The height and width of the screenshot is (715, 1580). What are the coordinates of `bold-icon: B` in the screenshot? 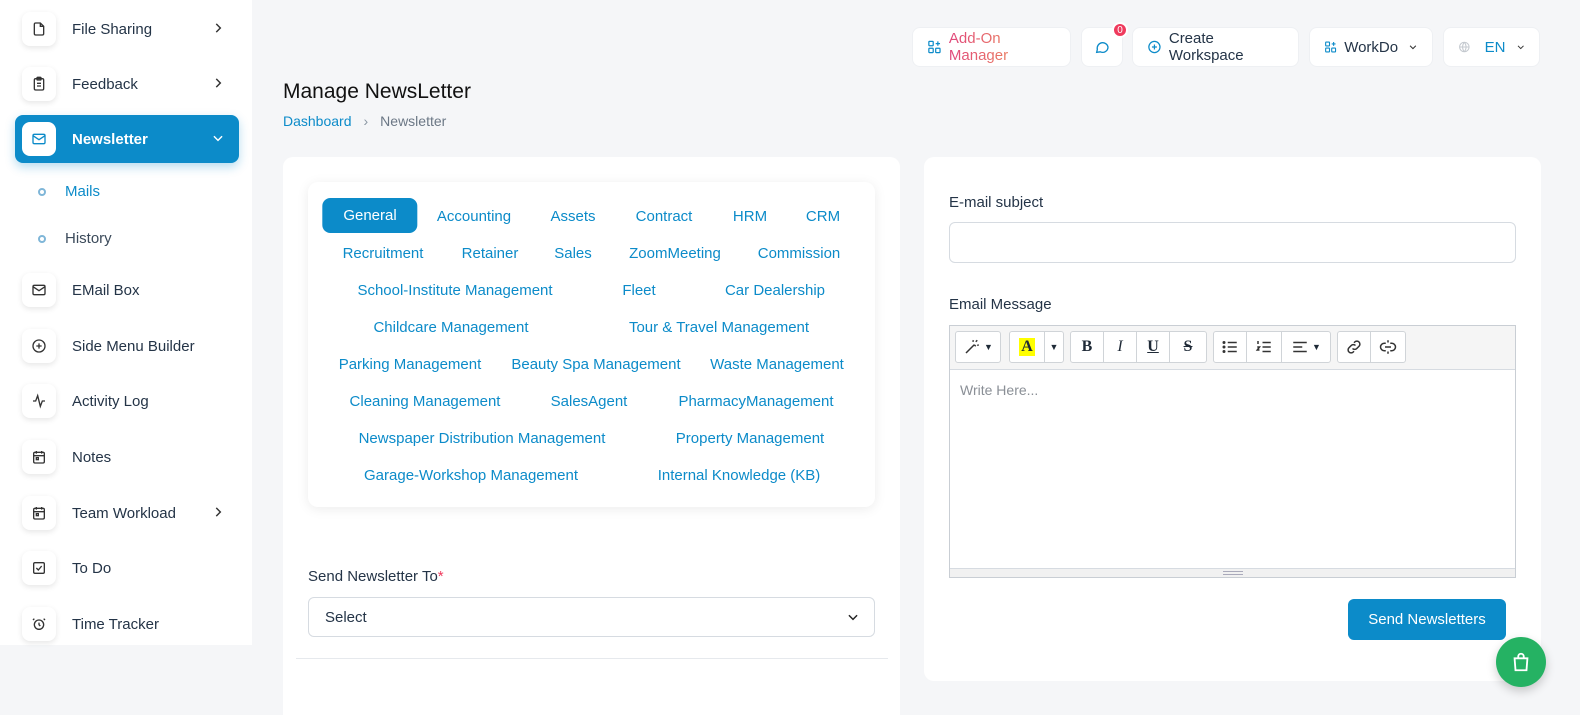 It's located at (1087, 346).